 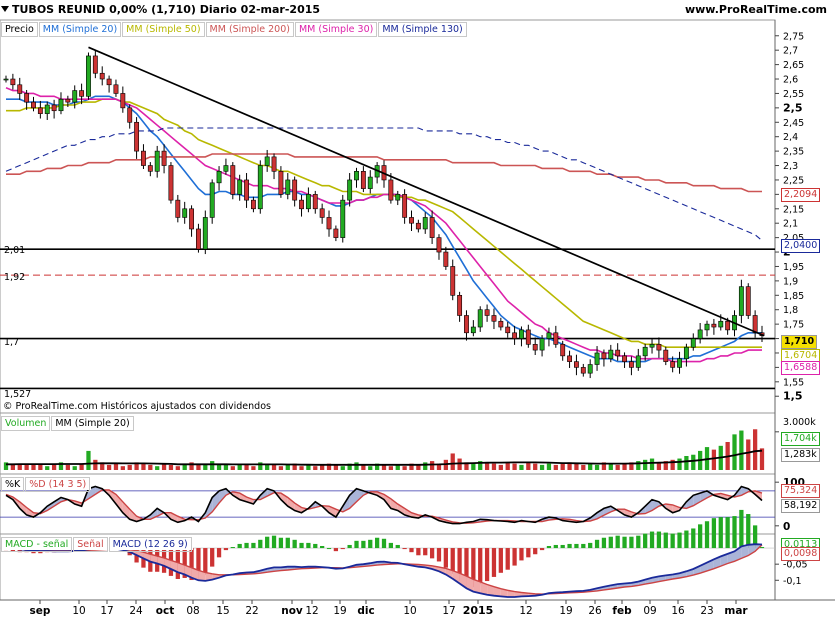 I want to click on price-y-tick-label: 1,8, so click(x=790, y=310).